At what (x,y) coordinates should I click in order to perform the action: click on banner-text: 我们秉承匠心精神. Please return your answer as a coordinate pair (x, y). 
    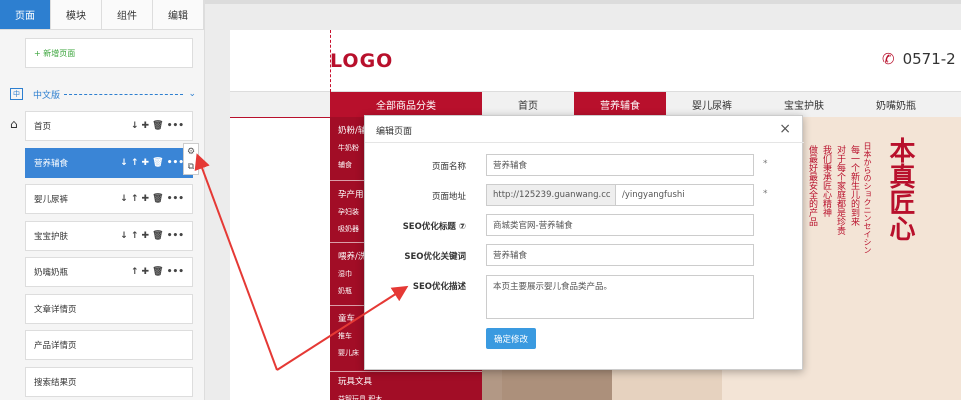
    Looking at the image, I should click on (826, 181).